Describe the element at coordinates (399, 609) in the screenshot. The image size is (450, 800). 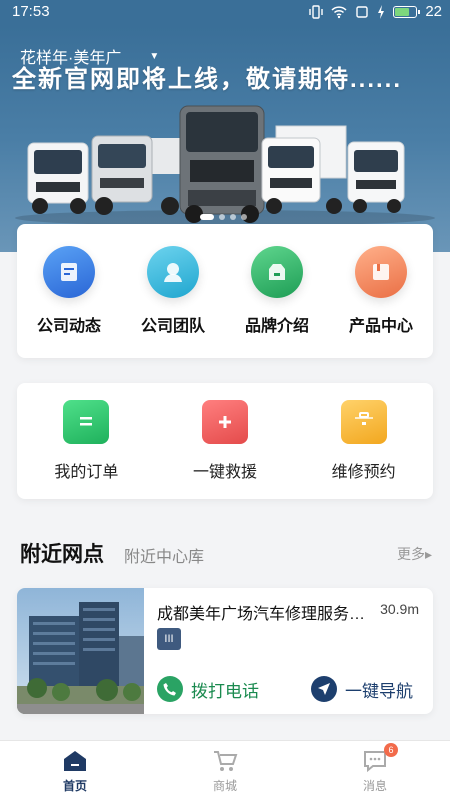
I see `station-distance: 30.9m` at that location.